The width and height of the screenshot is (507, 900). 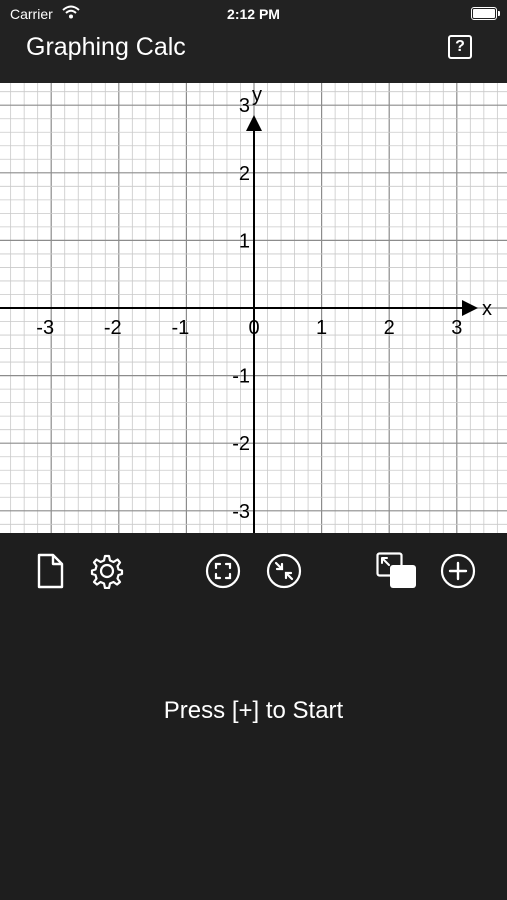 What do you see at coordinates (244, 241) in the screenshot?
I see `y-tick-label: 1` at bounding box center [244, 241].